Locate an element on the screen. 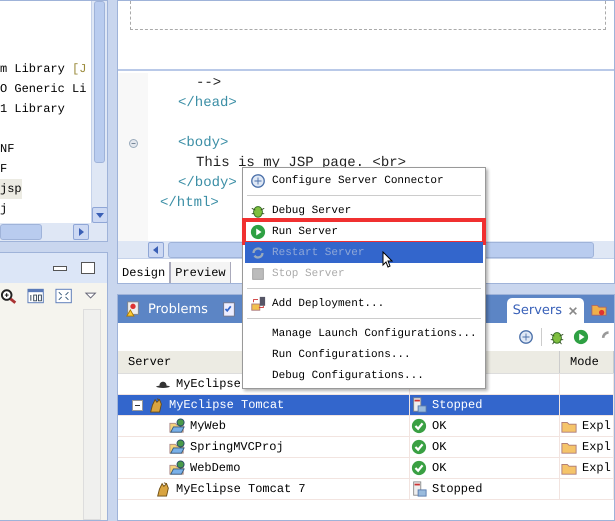 Image resolution: width=615 pixels, height=521 pixels. server-name: WebDemo is located at coordinates (215, 468).